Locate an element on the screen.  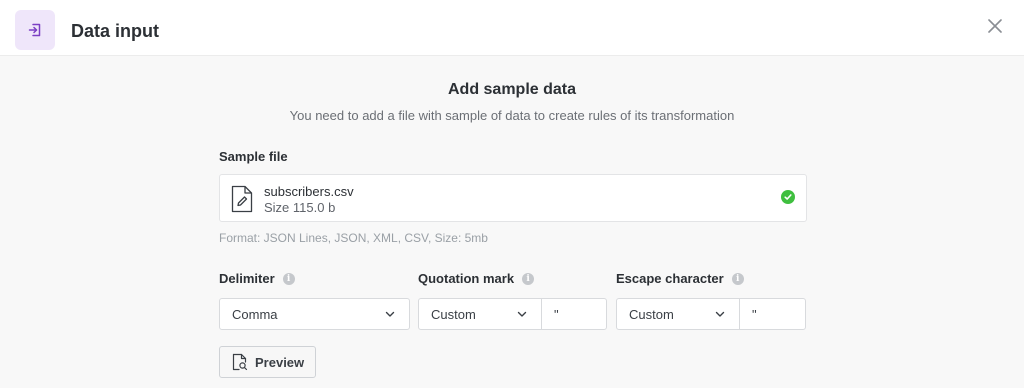
quotation-mark-input: " is located at coordinates (574, 314).